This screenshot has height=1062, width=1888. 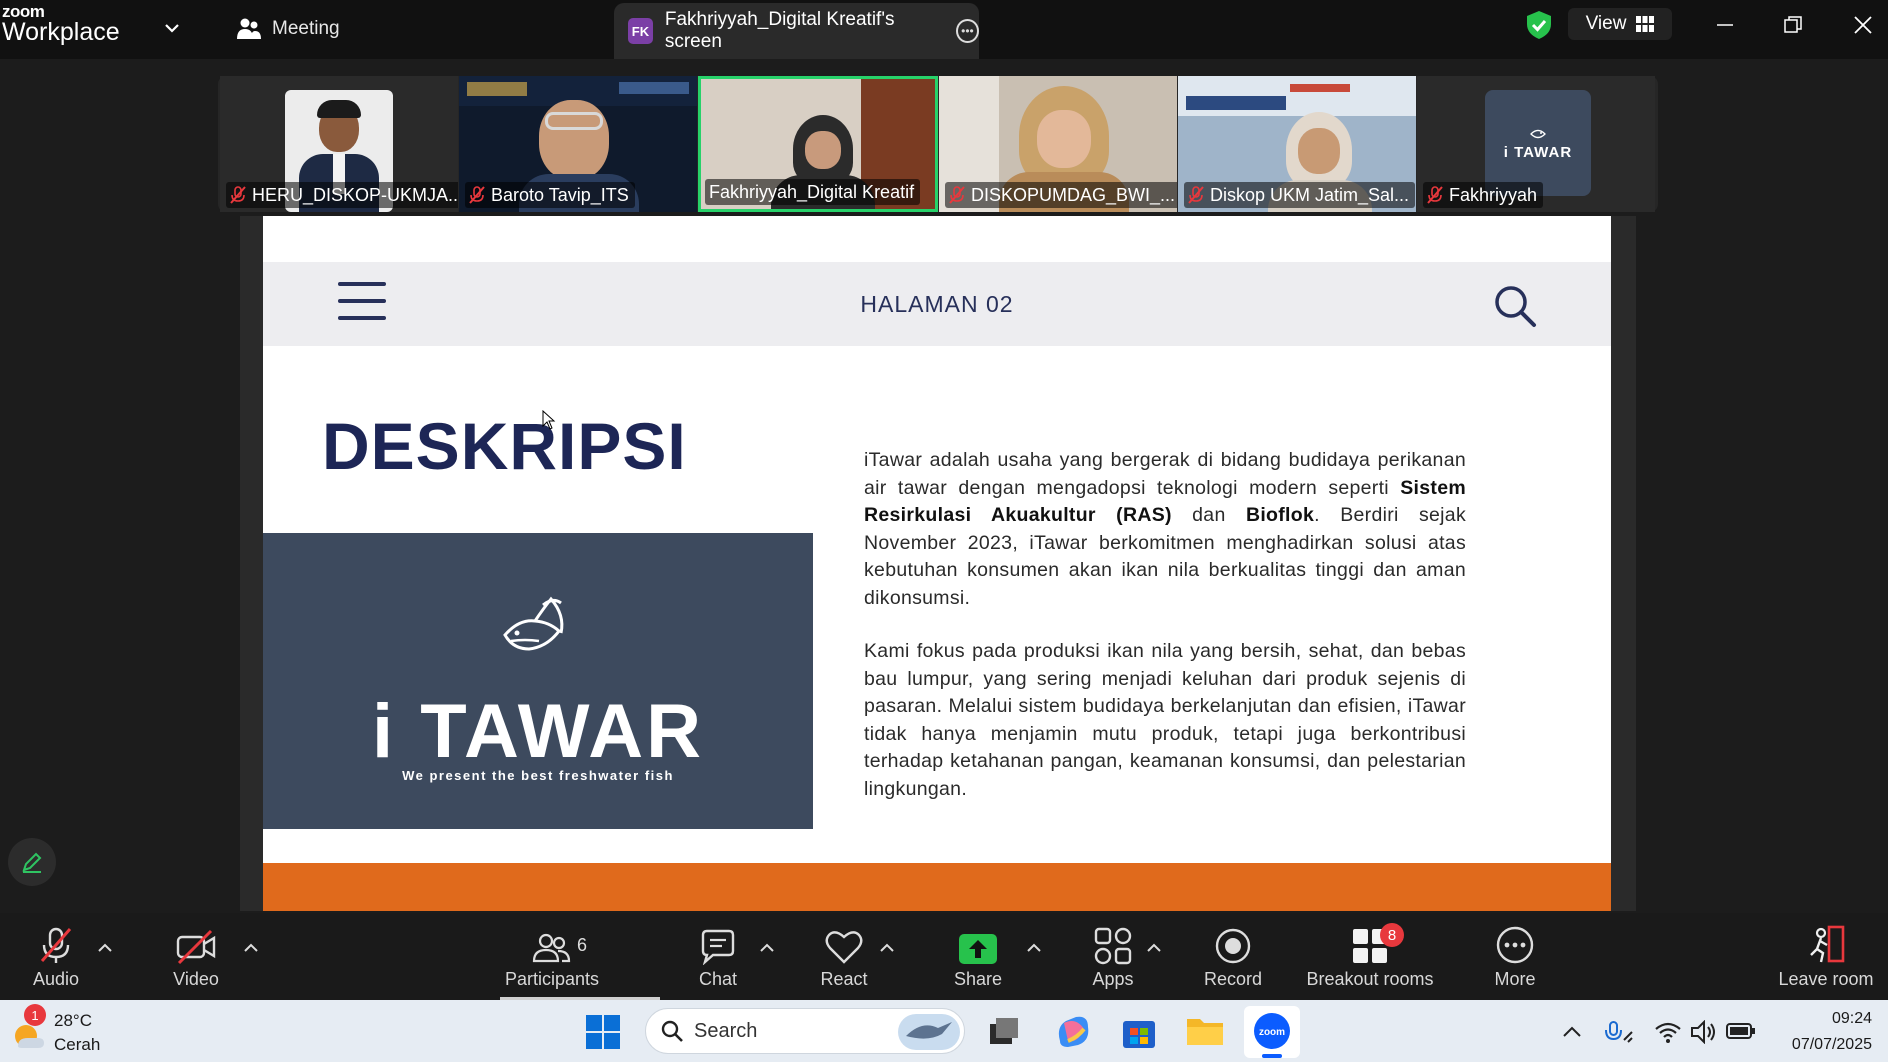 I want to click on react-label: React, so click(x=844, y=979).